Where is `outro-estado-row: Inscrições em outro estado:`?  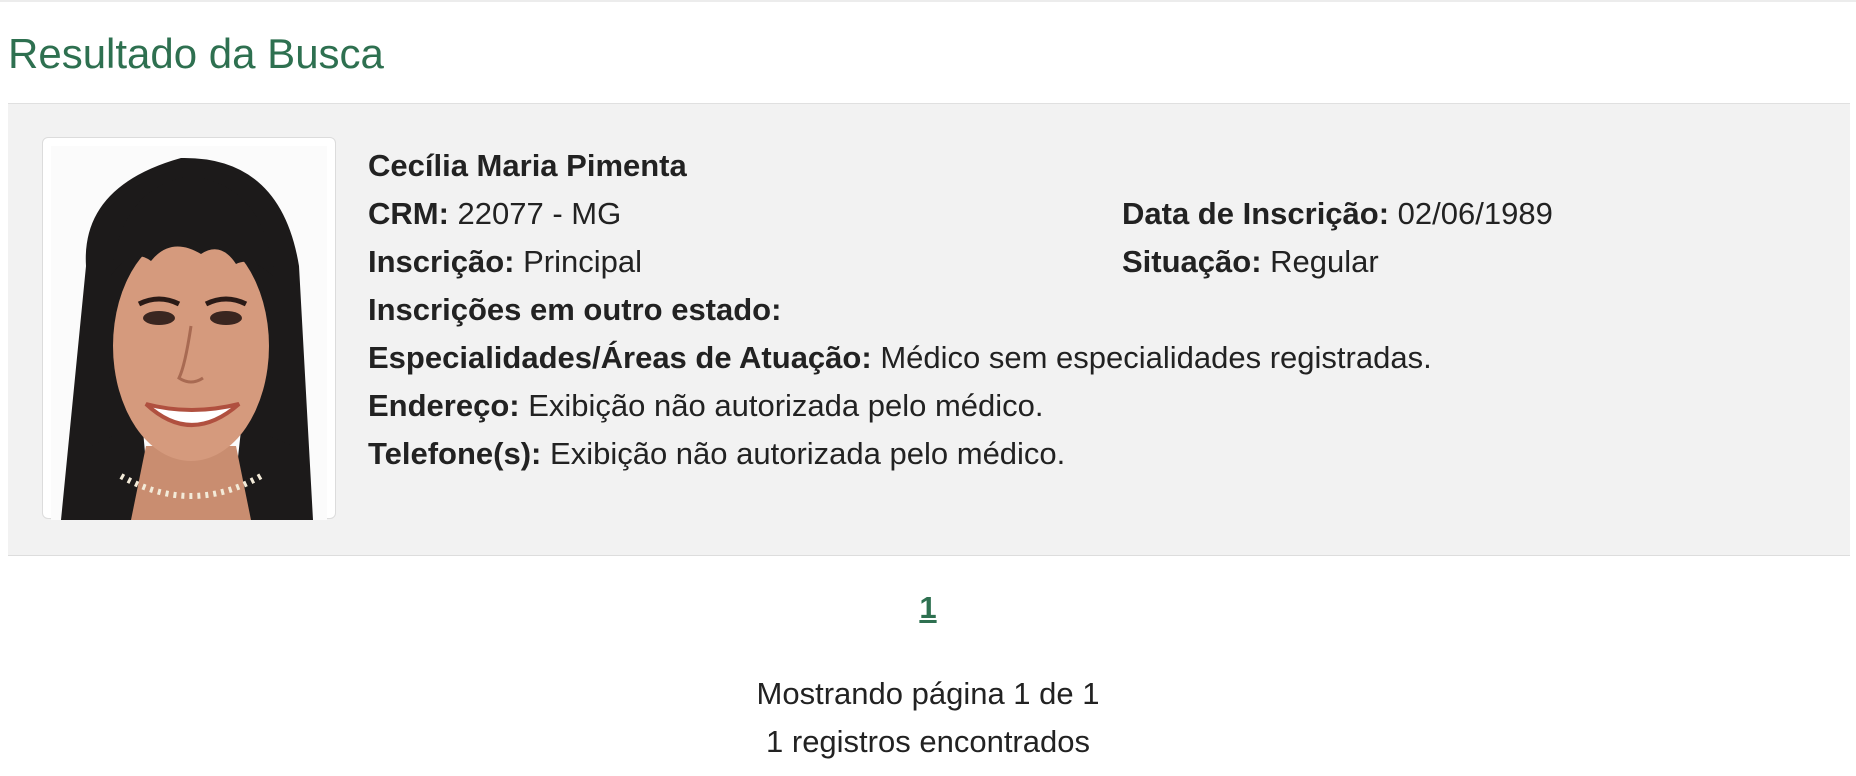 outro-estado-row: Inscrições em outro estado: is located at coordinates (1098, 310).